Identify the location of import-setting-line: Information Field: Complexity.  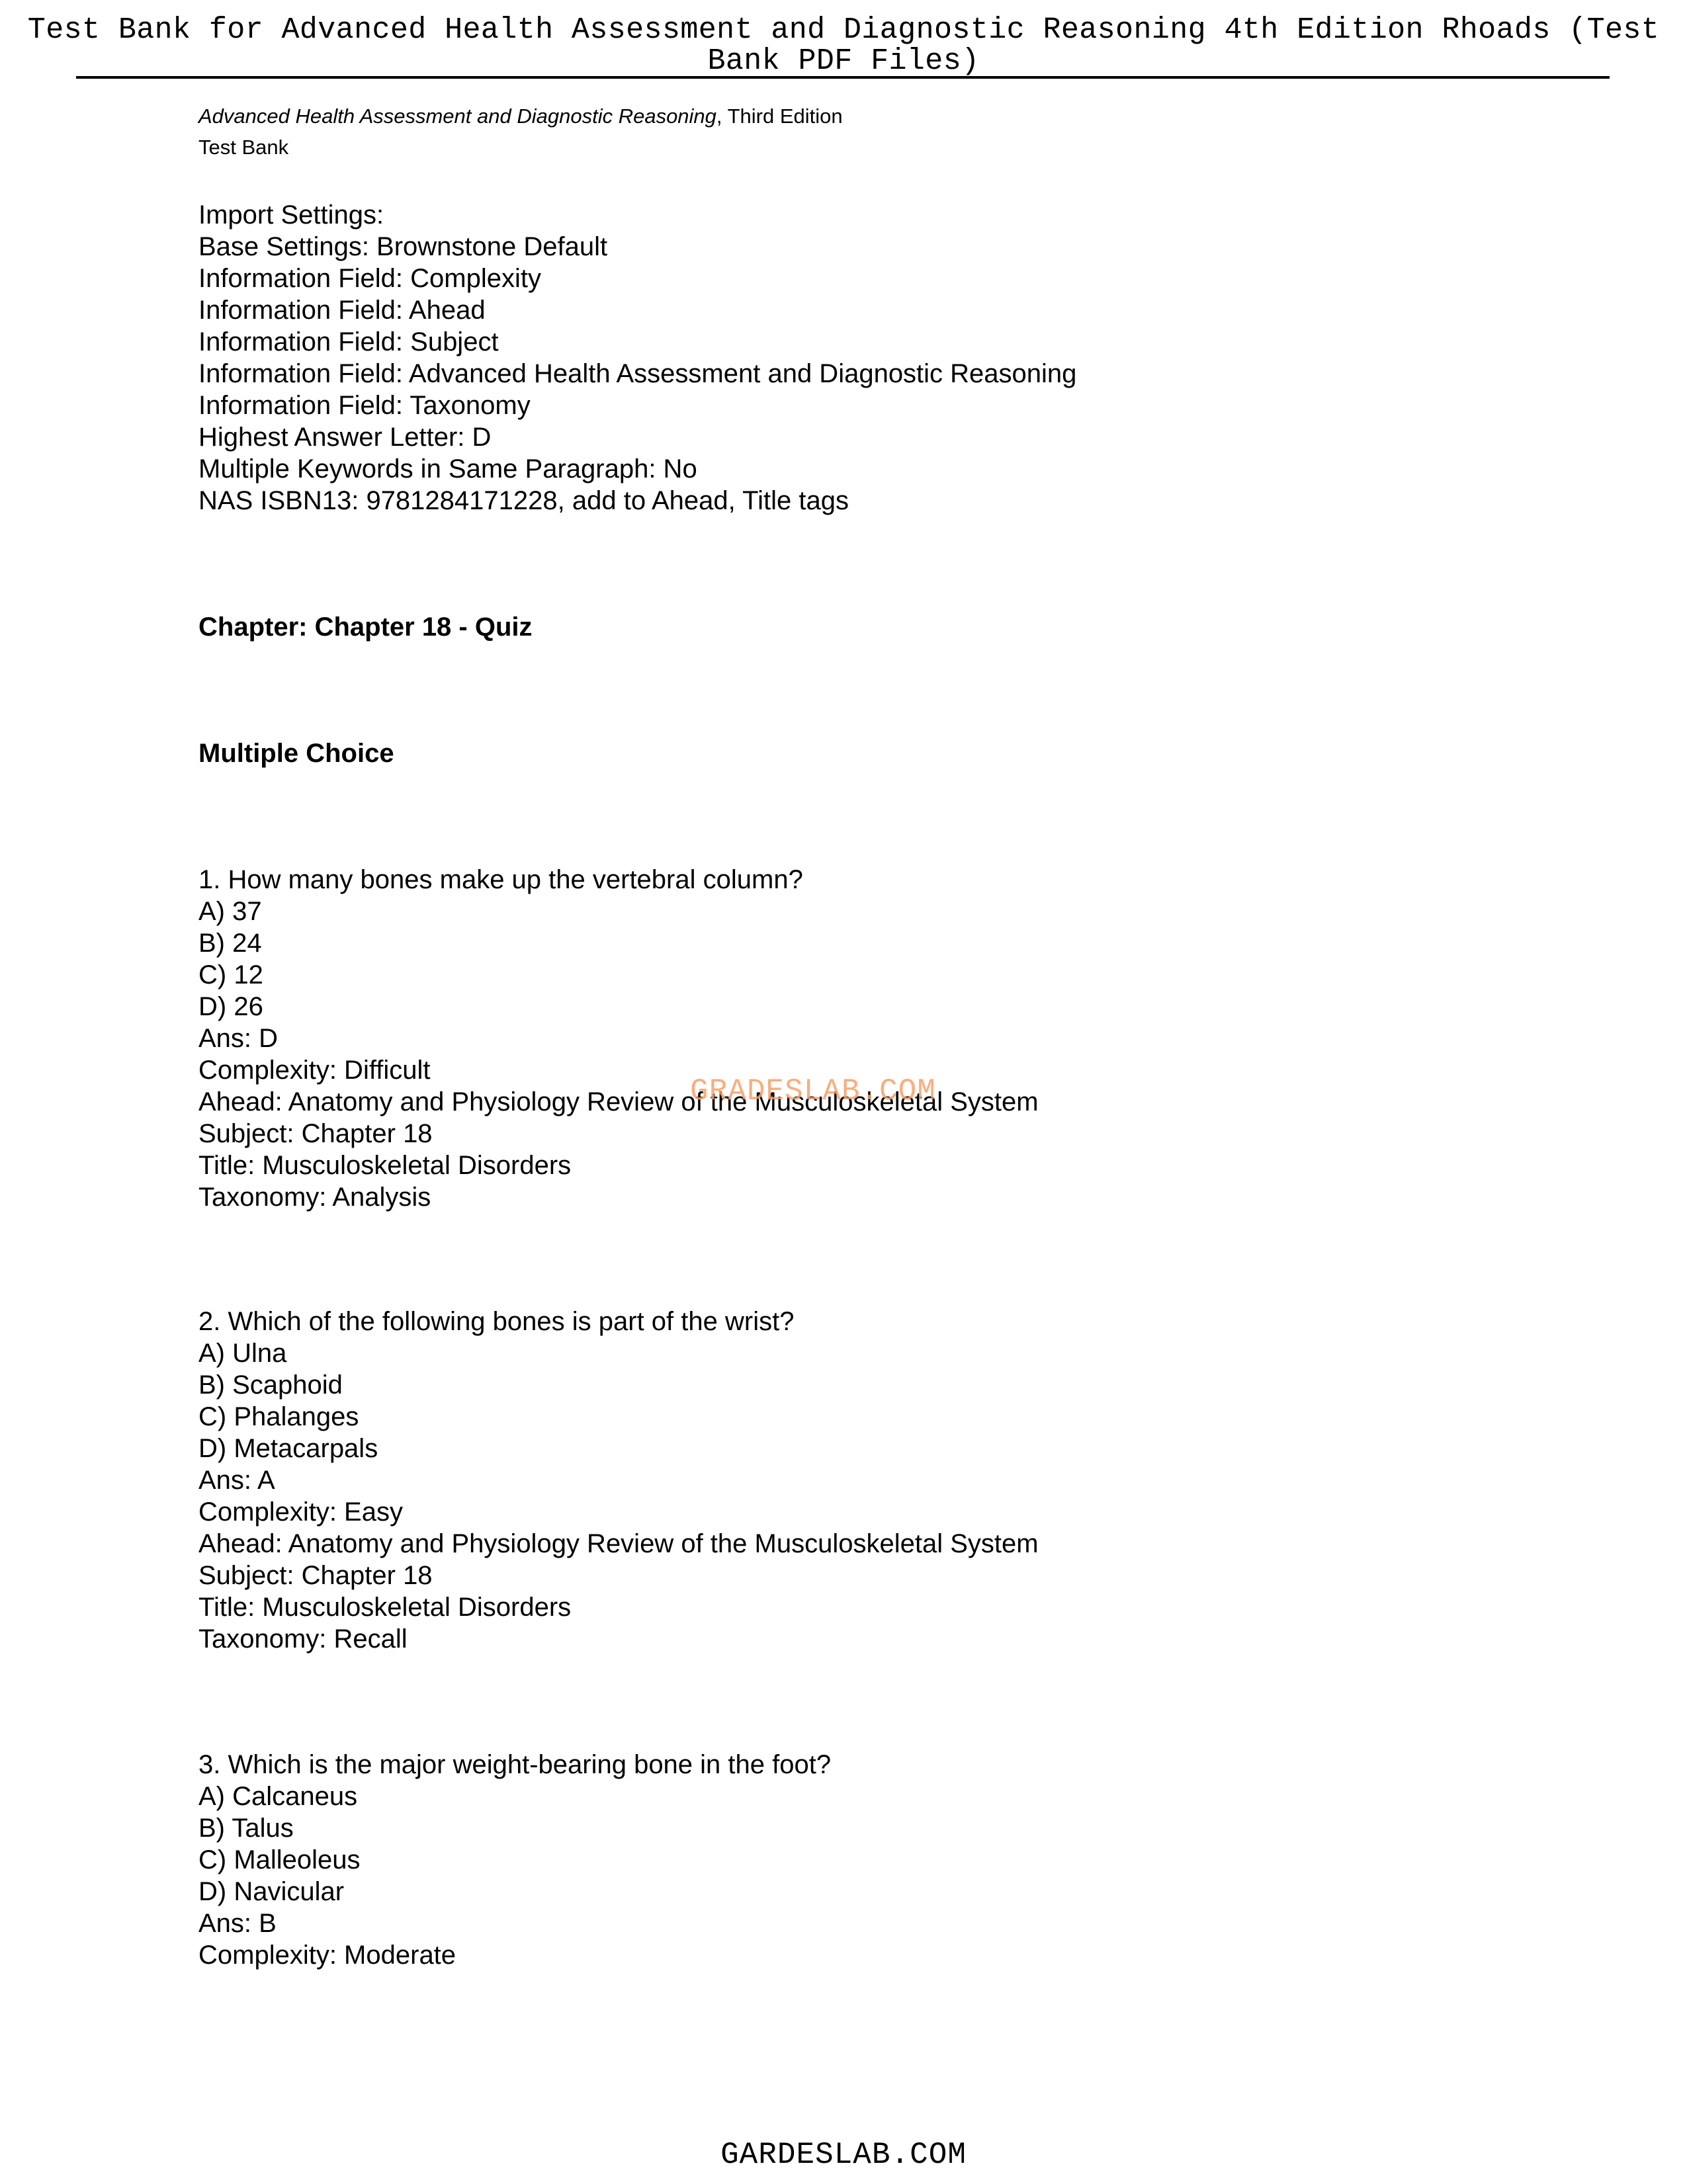
(370, 279).